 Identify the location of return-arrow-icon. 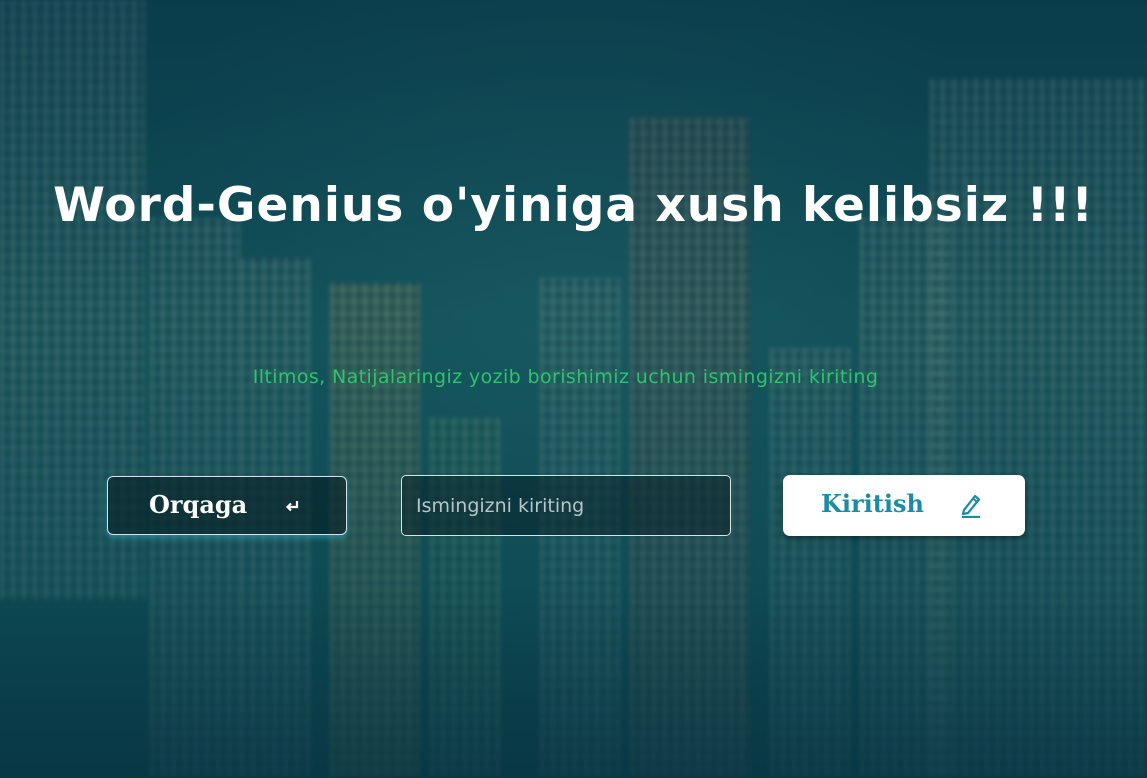
(293, 506).